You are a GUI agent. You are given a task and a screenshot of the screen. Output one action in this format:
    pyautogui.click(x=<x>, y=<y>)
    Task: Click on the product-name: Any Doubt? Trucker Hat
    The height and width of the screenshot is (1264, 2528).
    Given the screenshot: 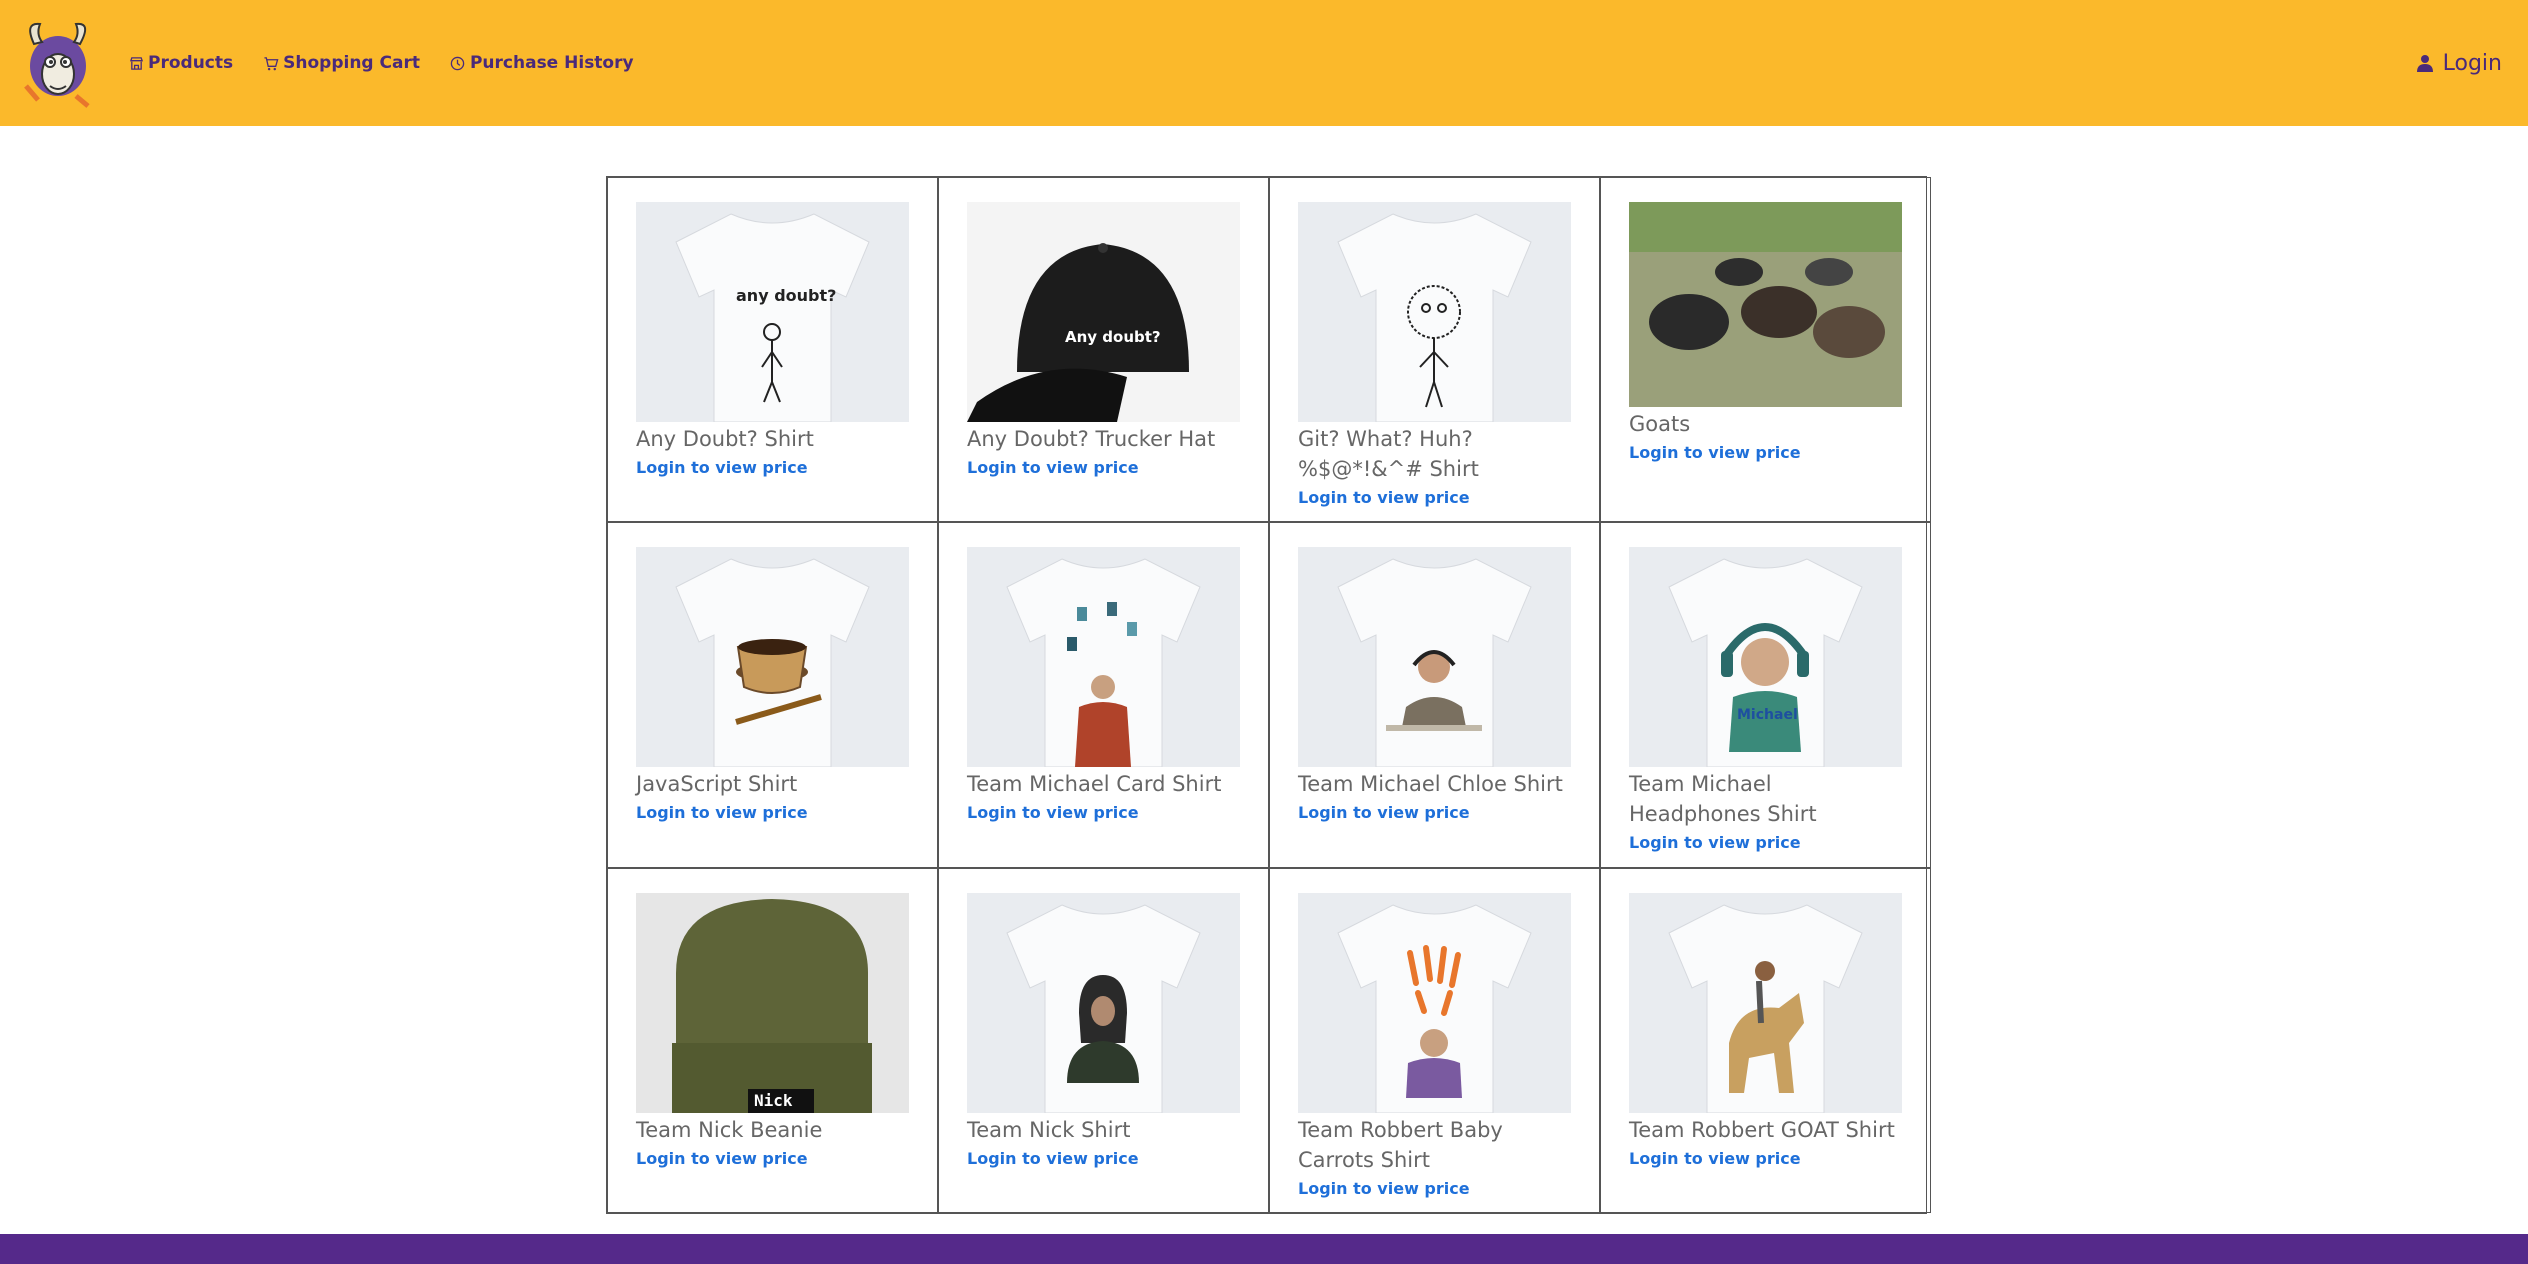 What is the action you would take?
    pyautogui.click(x=1091, y=439)
    